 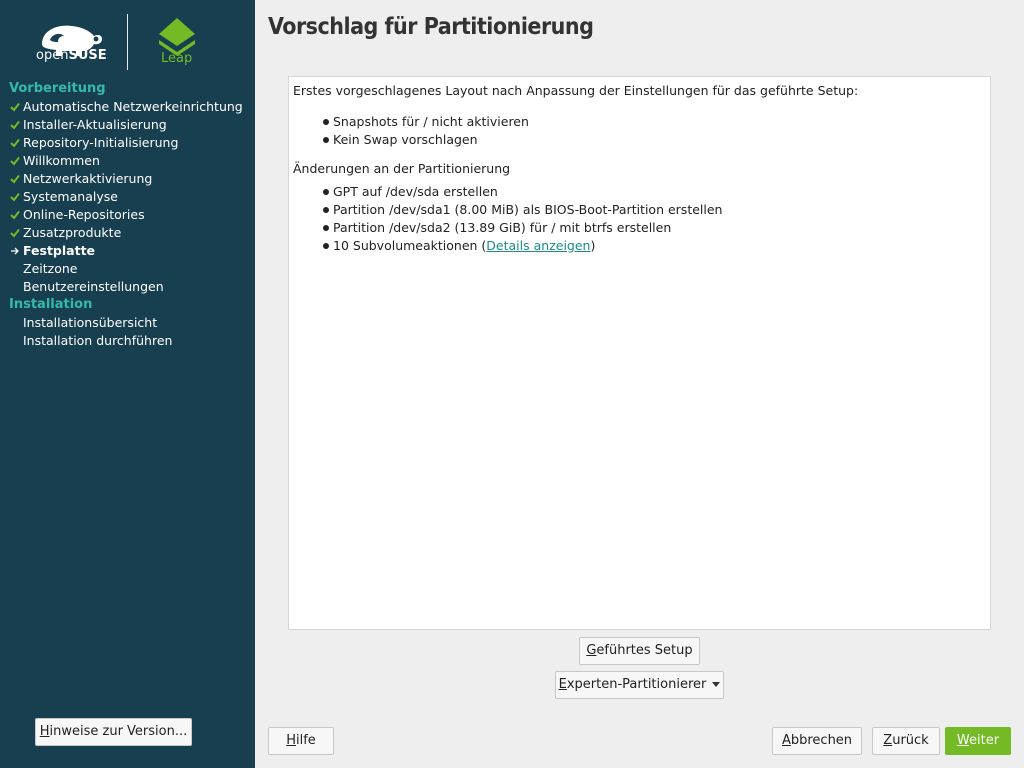 I want to click on step-online-repositories: Online-Repositories, so click(x=127, y=215).